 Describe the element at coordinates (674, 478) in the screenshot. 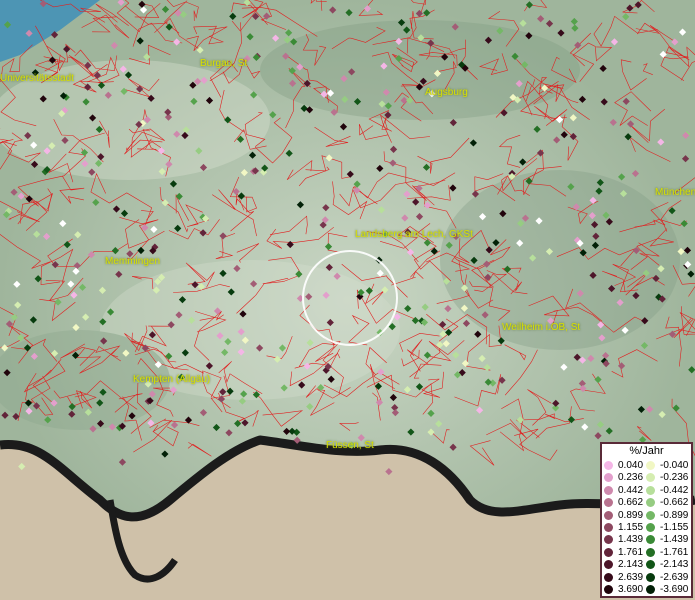

I see `legend-label: -0.236` at that location.